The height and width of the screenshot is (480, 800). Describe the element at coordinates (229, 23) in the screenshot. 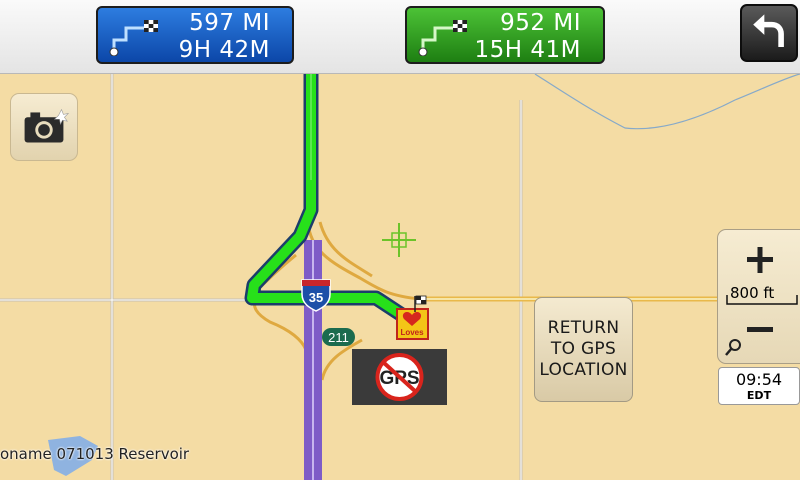

I see `route-1-distance: 597 MI` at that location.